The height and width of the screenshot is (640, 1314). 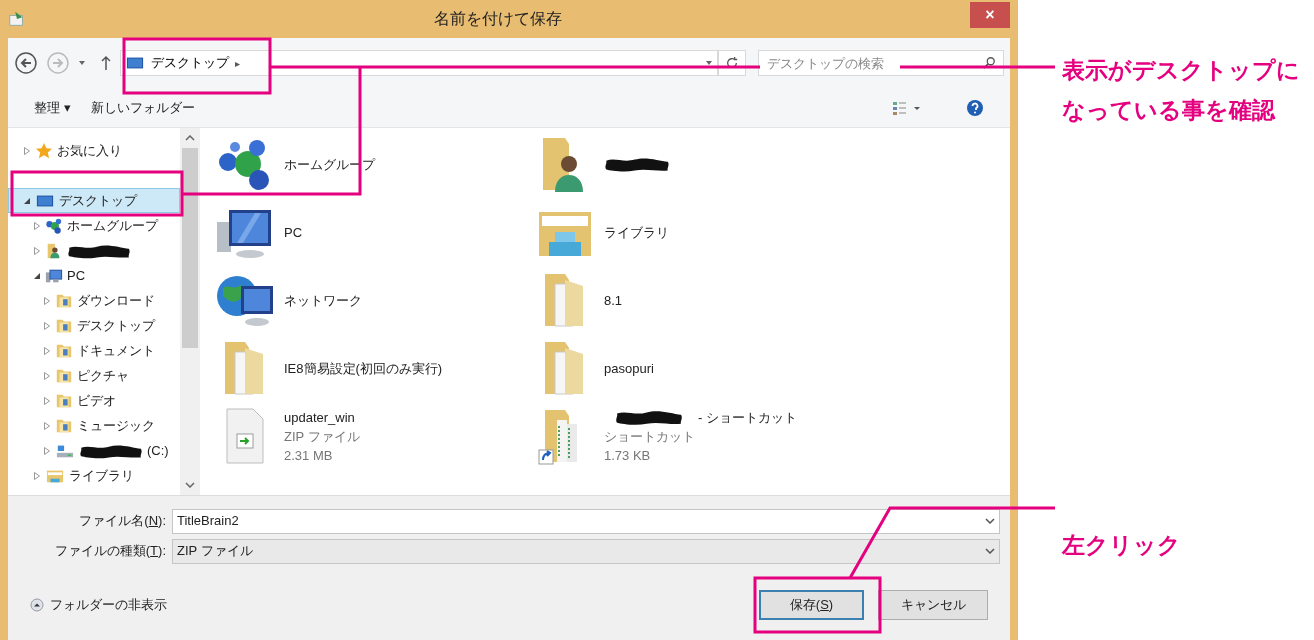 What do you see at coordinates (319, 417) in the screenshot?
I see `file-name: updater_win` at bounding box center [319, 417].